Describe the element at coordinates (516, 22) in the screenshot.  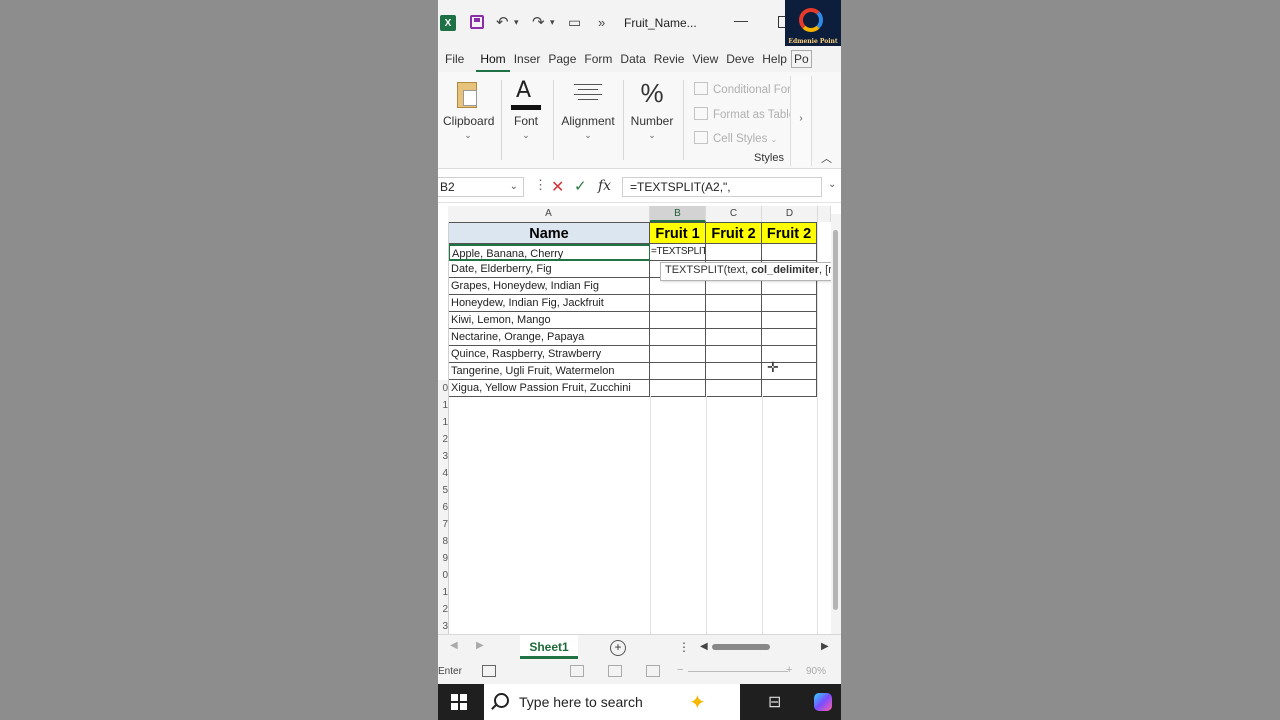
I see `undo-dropdown-icon: ▾` at that location.